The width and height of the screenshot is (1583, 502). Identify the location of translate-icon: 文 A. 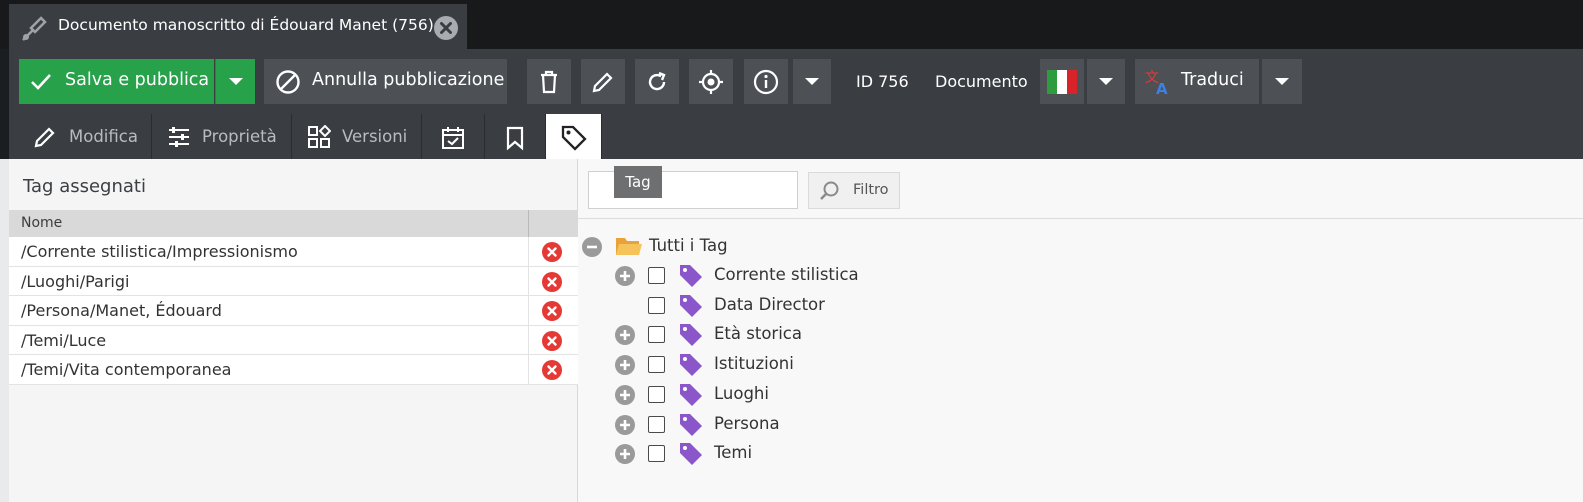
(1156, 83).